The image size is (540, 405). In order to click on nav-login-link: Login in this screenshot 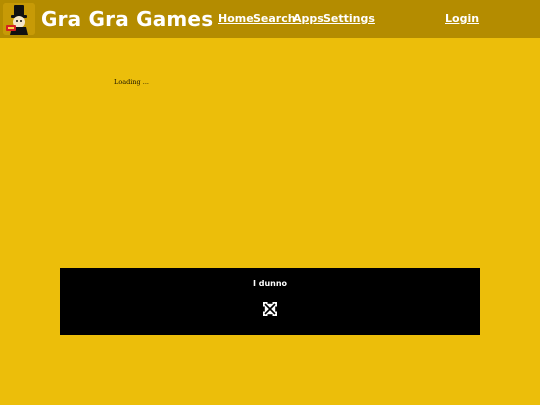, I will do `click(462, 19)`.